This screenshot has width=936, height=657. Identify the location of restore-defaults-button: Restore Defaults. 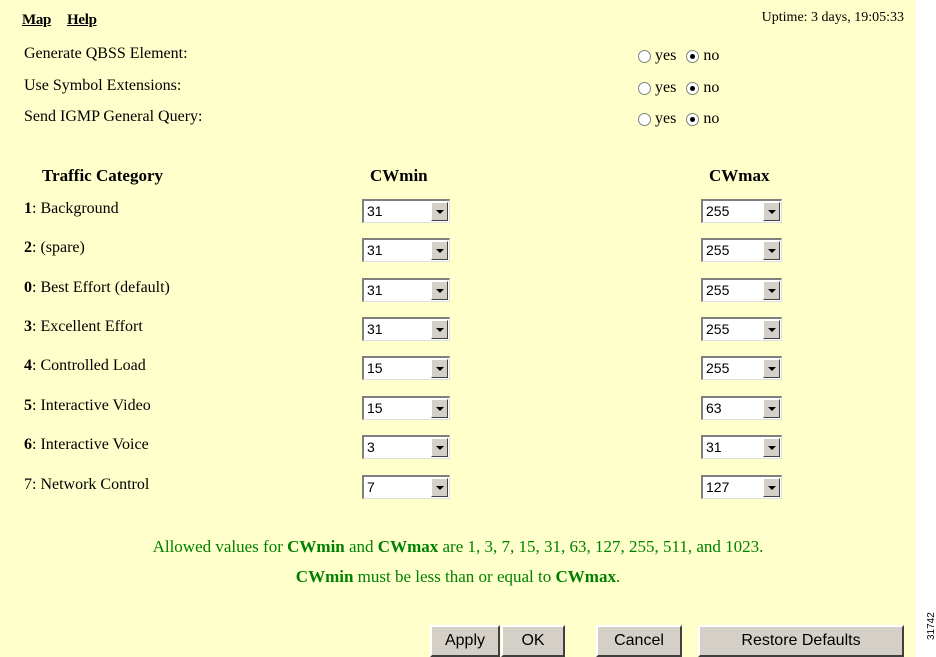
(801, 641).